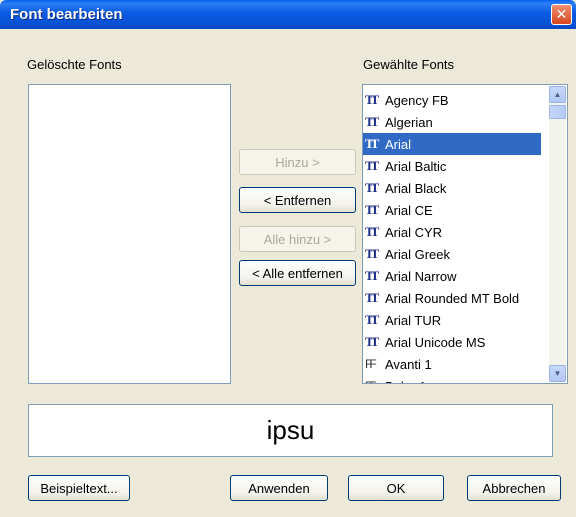  I want to click on font-name: Algerian, so click(409, 122).